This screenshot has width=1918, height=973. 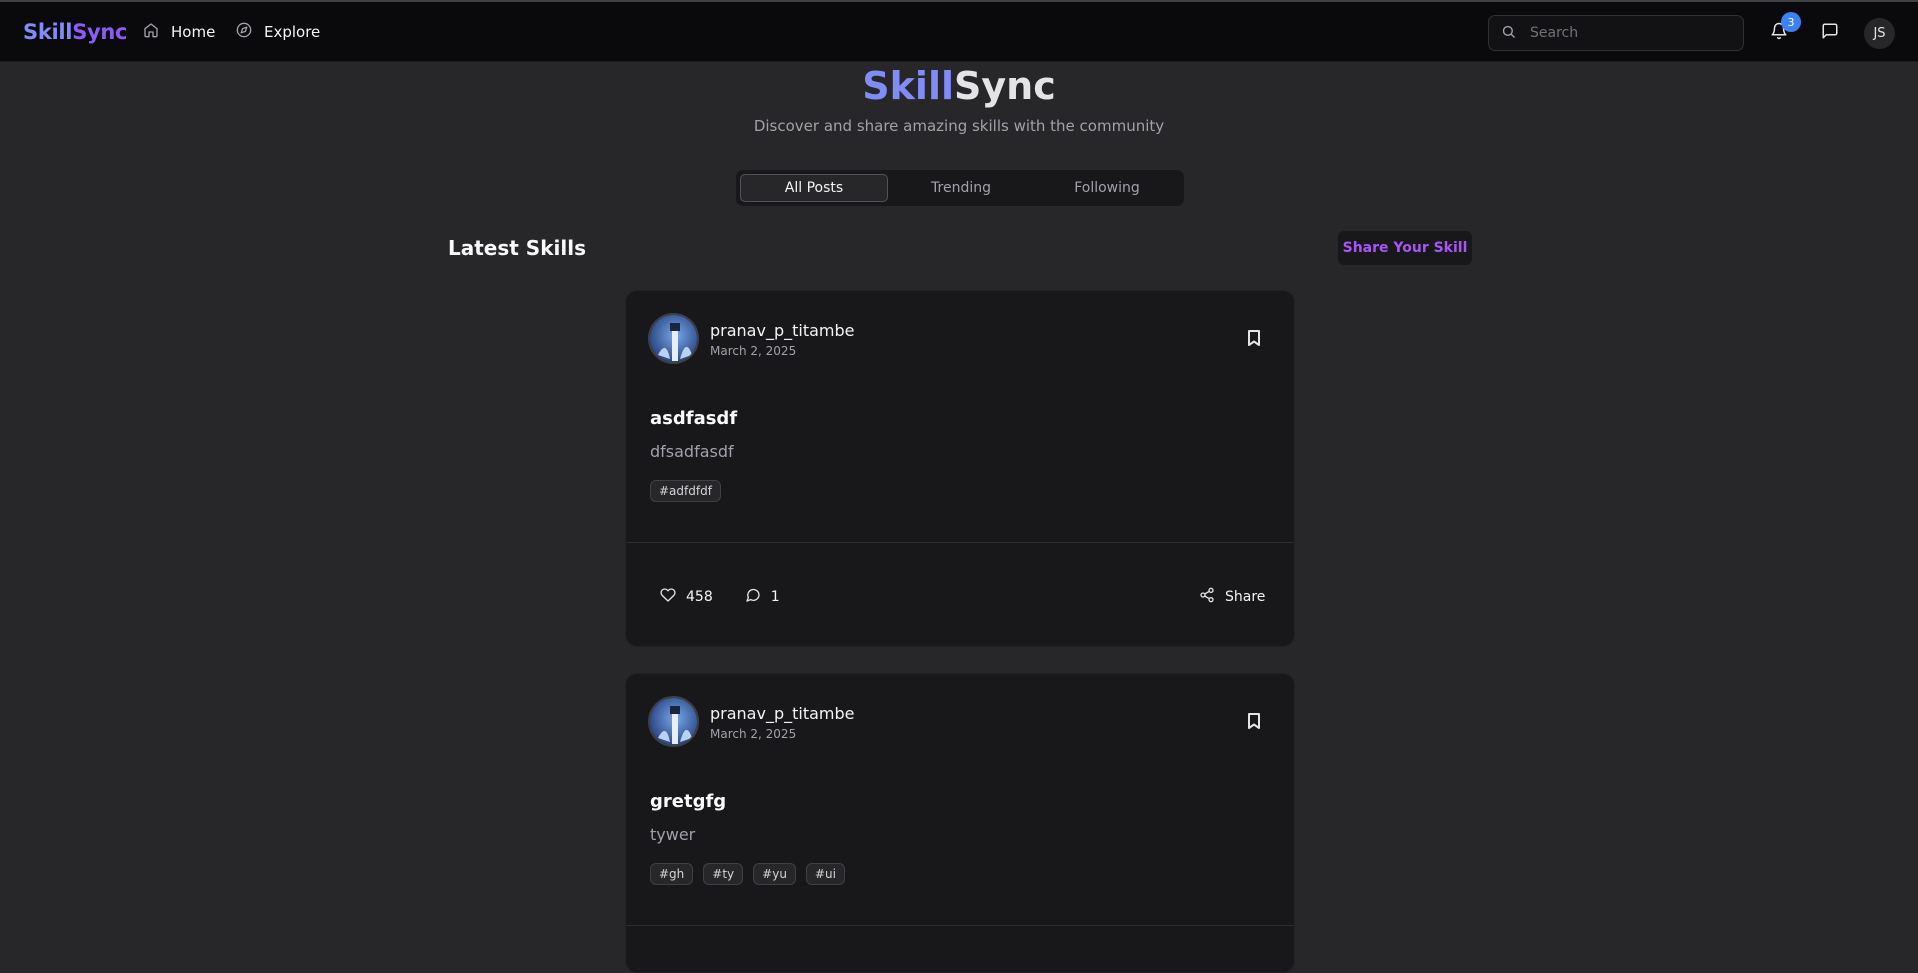 What do you see at coordinates (193, 32) in the screenshot?
I see `nav-home-label: Home` at bounding box center [193, 32].